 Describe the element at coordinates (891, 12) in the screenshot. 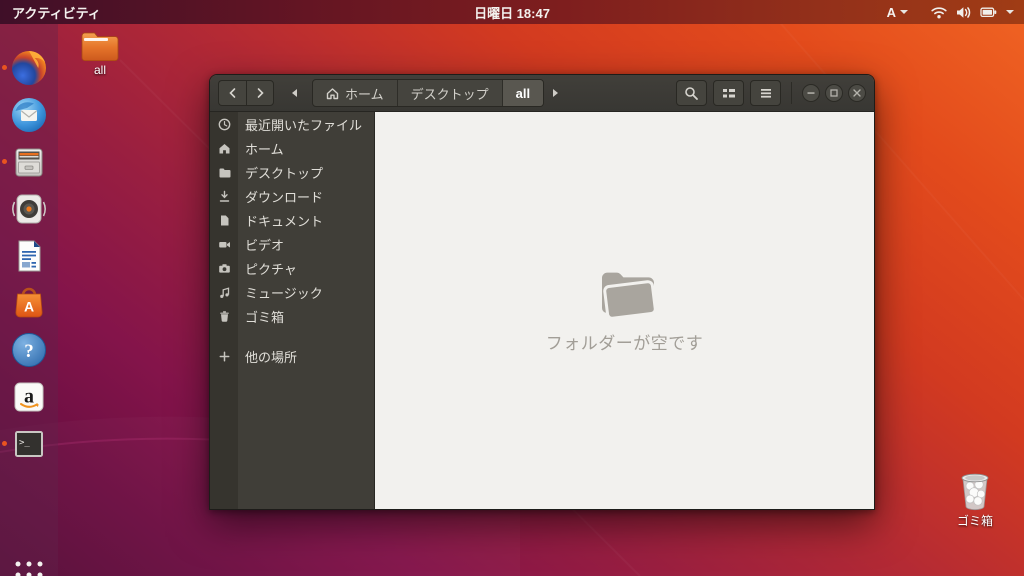

I see `input-method-label: A` at that location.